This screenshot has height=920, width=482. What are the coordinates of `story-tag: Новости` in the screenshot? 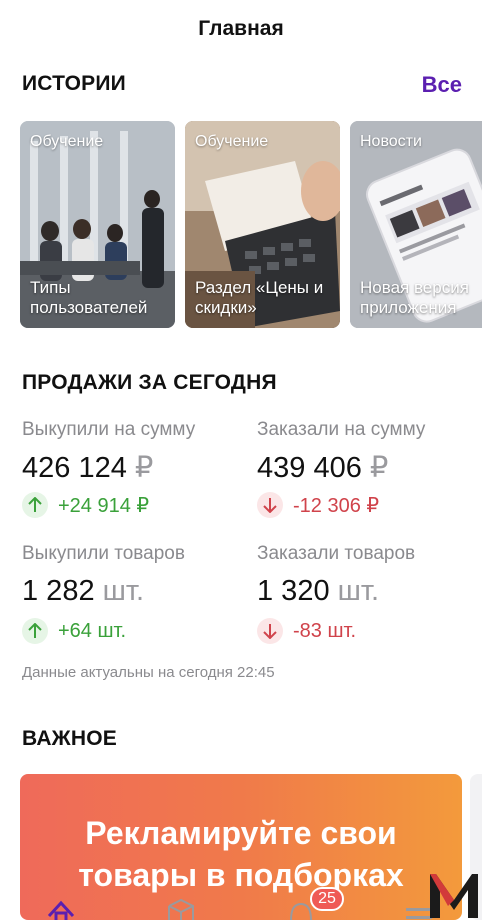 It's located at (391, 141).